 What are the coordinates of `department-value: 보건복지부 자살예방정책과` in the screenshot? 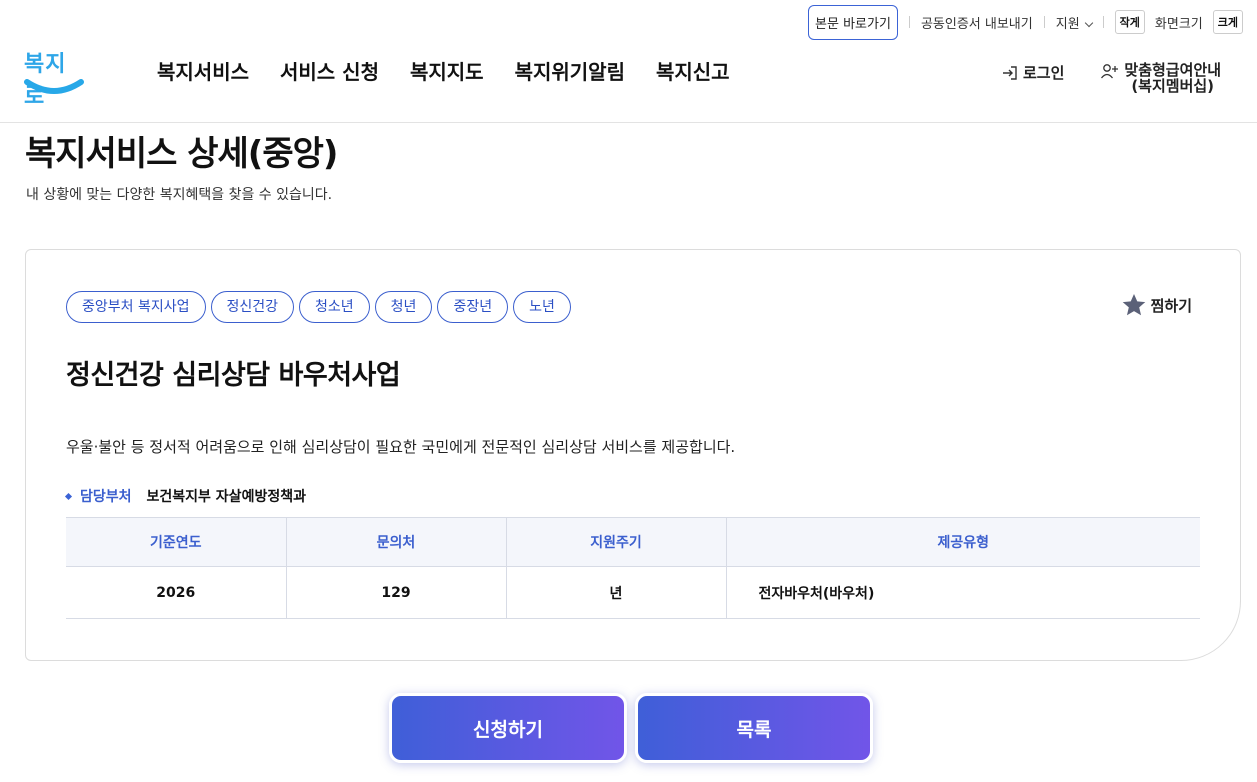 It's located at (226, 497).